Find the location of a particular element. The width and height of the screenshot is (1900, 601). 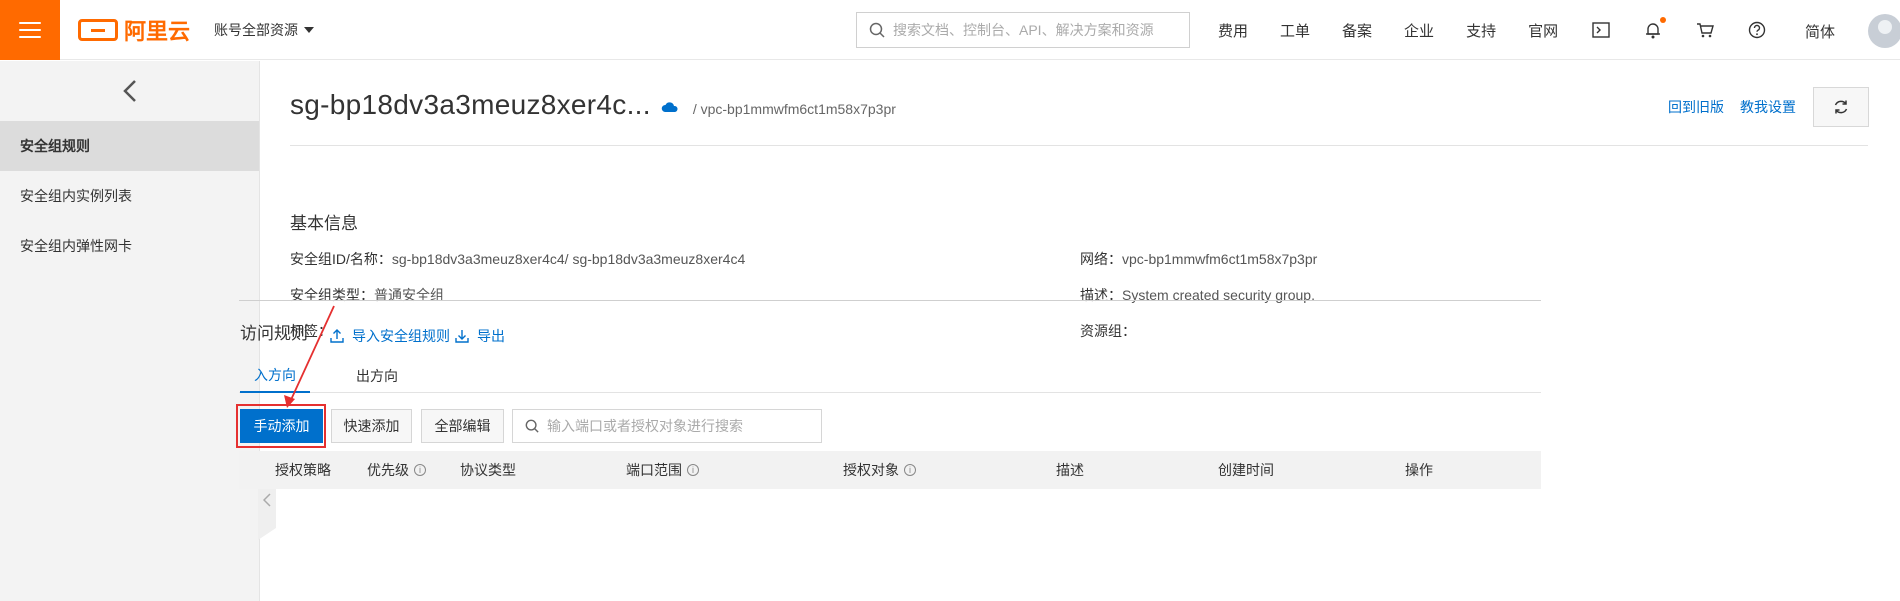

top-nav-icons is located at coordinates (1679, 30).